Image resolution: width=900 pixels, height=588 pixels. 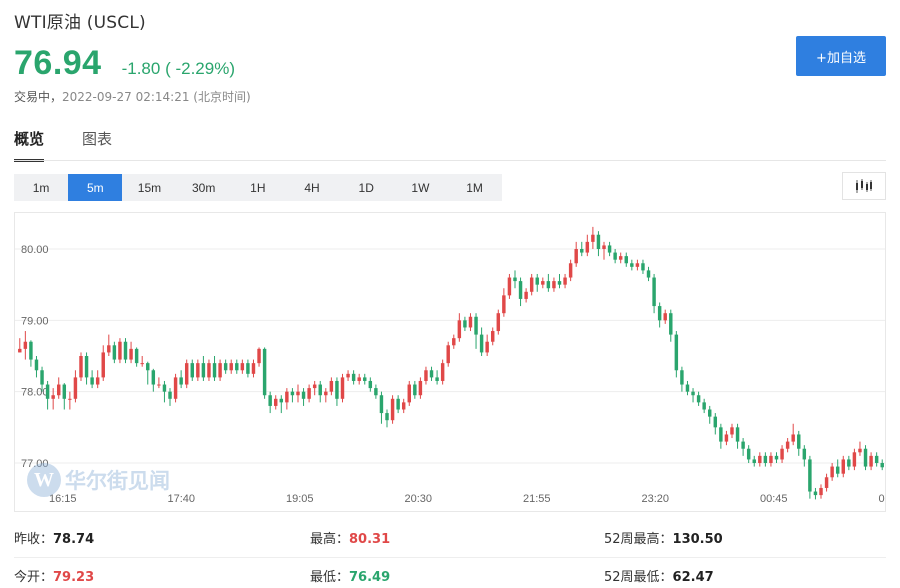 I want to click on candlestick-icon, so click(x=864, y=186).